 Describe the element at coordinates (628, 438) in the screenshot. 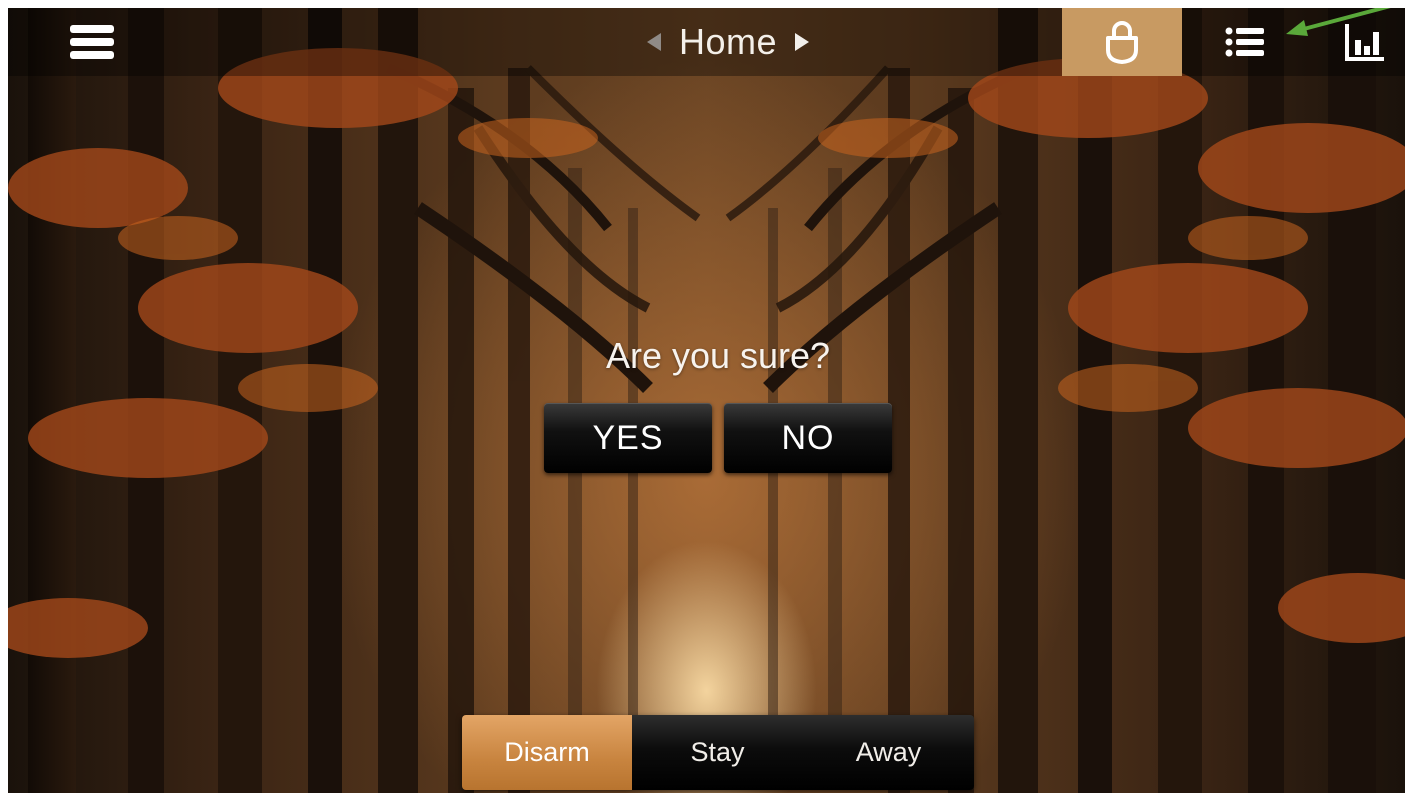

I see `yes-button: YES` at that location.